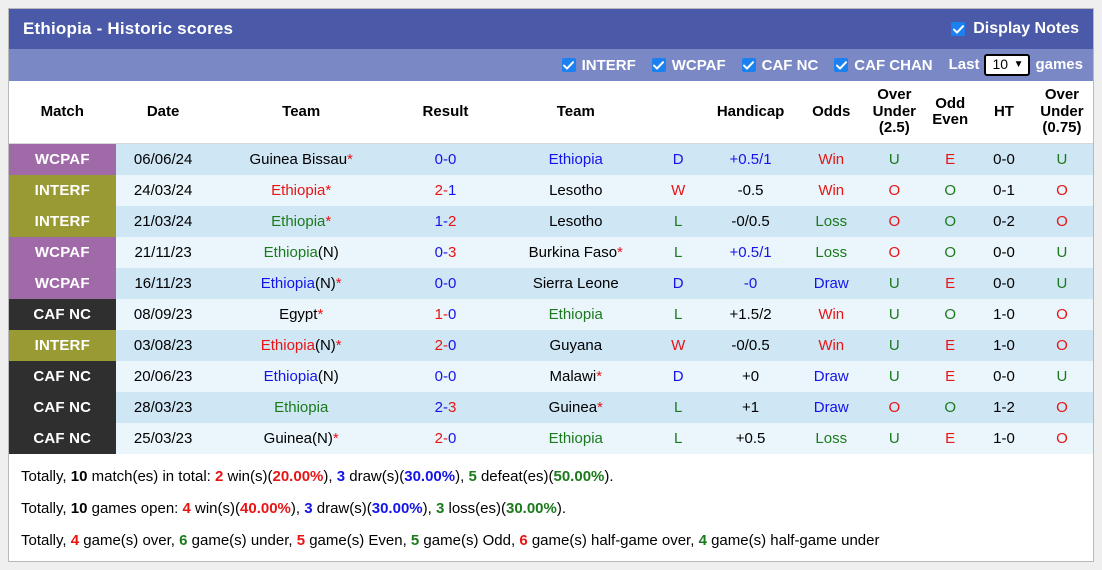 The image size is (1102, 570). Describe the element at coordinates (445, 314) in the screenshot. I see `cell-result: 1-0` at that location.